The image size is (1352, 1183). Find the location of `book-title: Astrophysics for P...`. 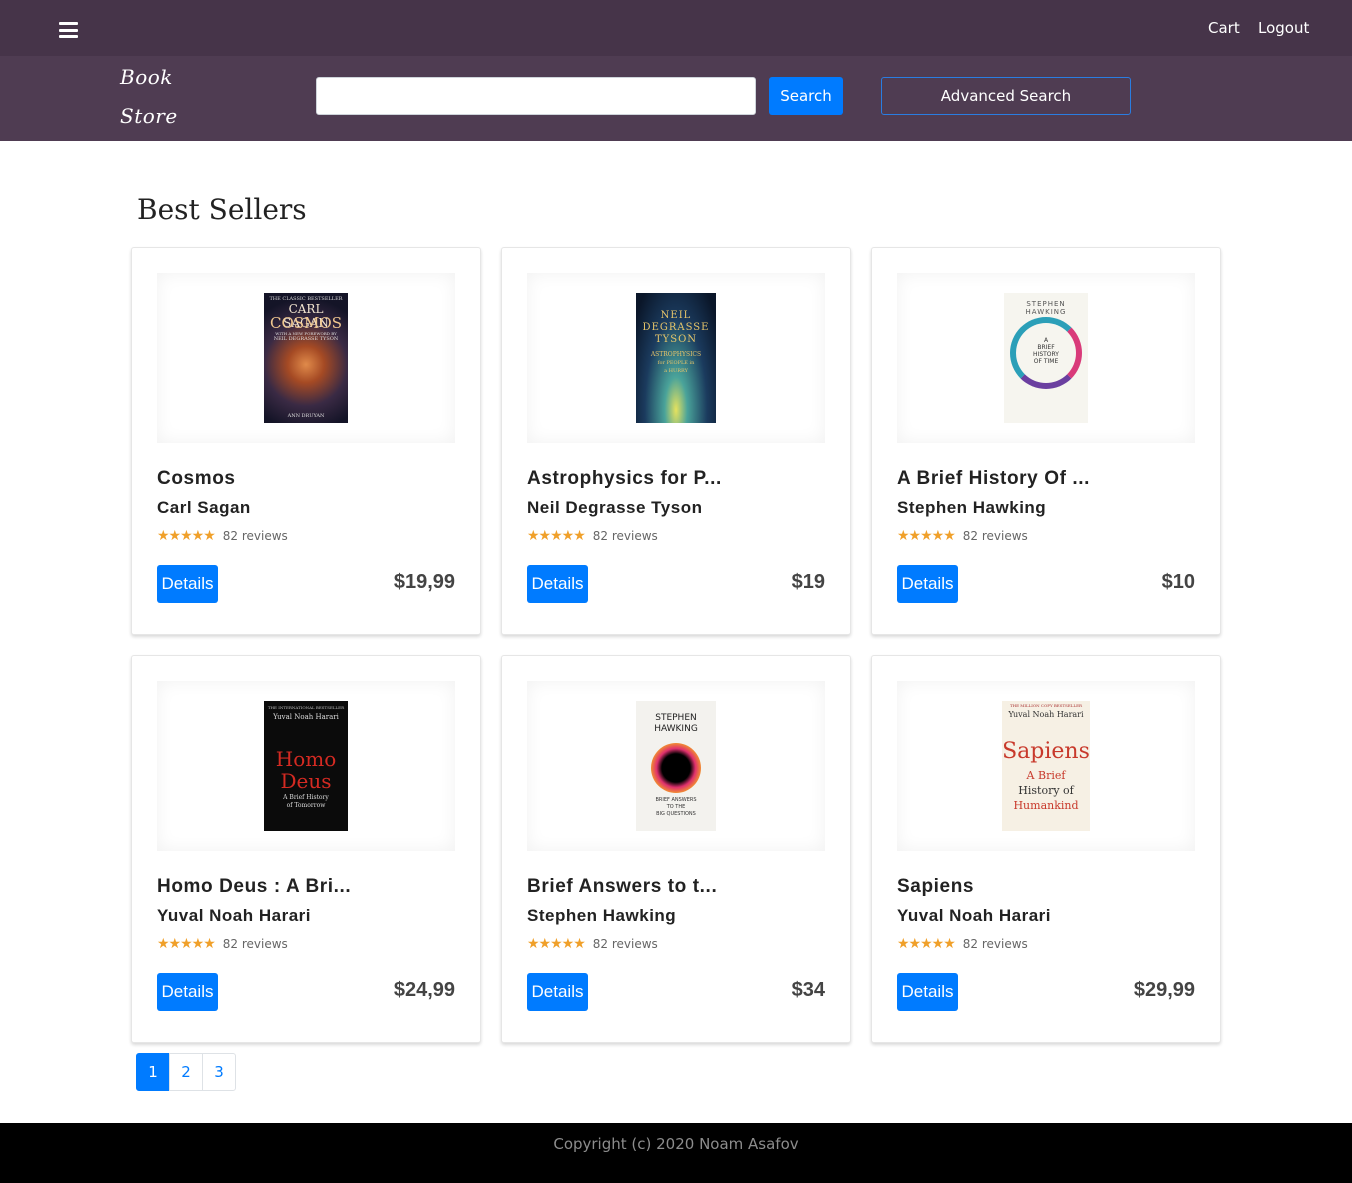

book-title: Astrophysics for P... is located at coordinates (624, 479).